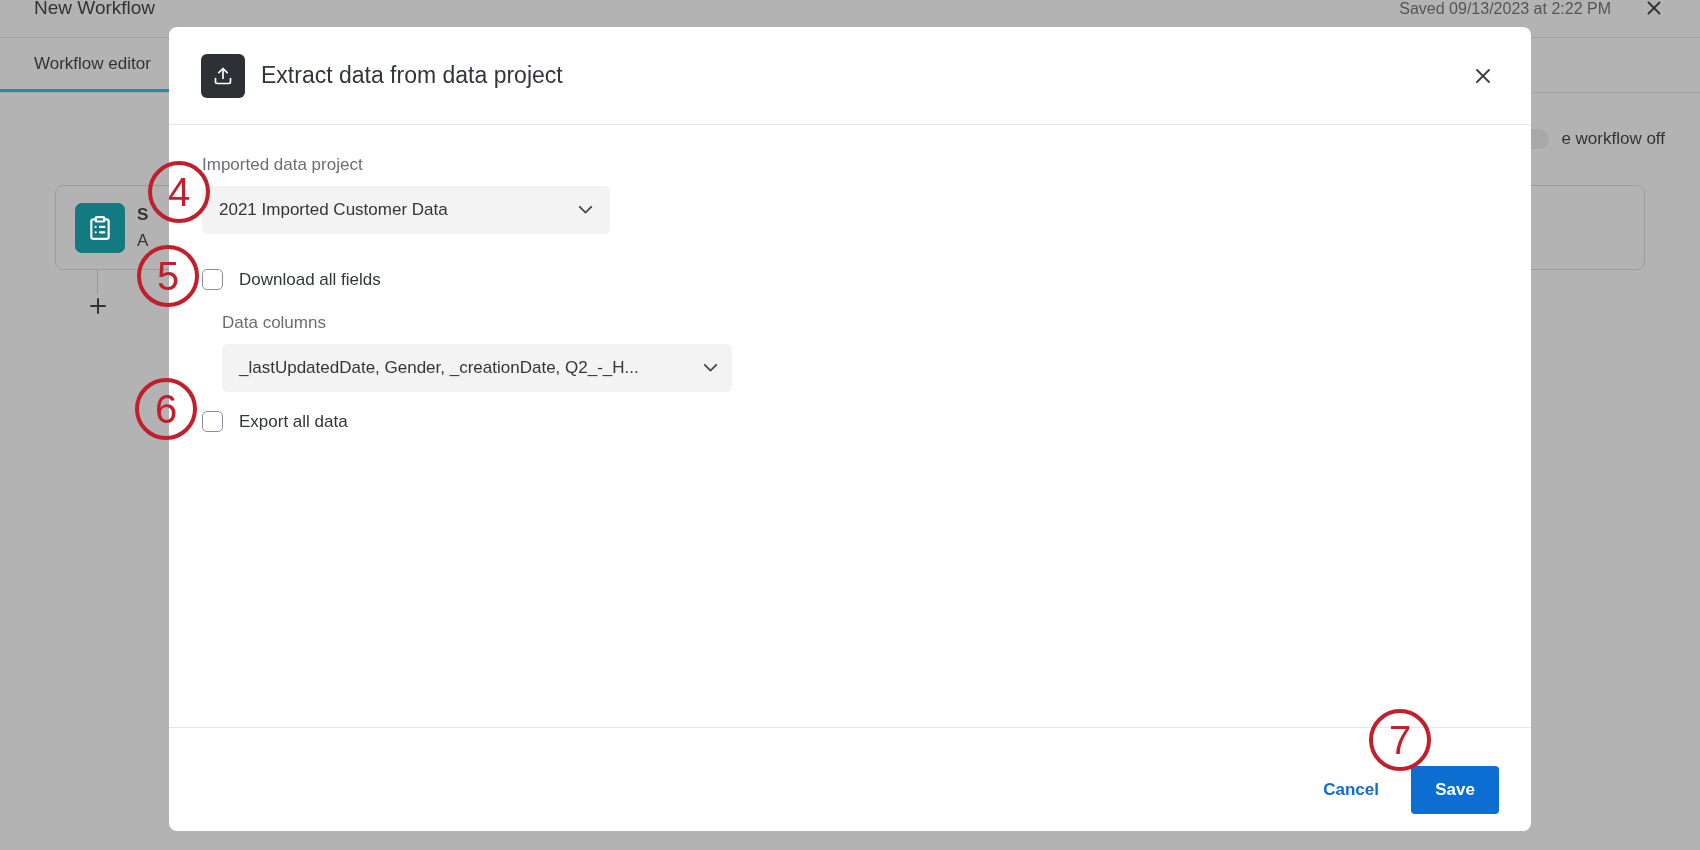 The width and height of the screenshot is (1700, 850). Describe the element at coordinates (293, 421) in the screenshot. I see `checkbox-label: Export all data` at that location.